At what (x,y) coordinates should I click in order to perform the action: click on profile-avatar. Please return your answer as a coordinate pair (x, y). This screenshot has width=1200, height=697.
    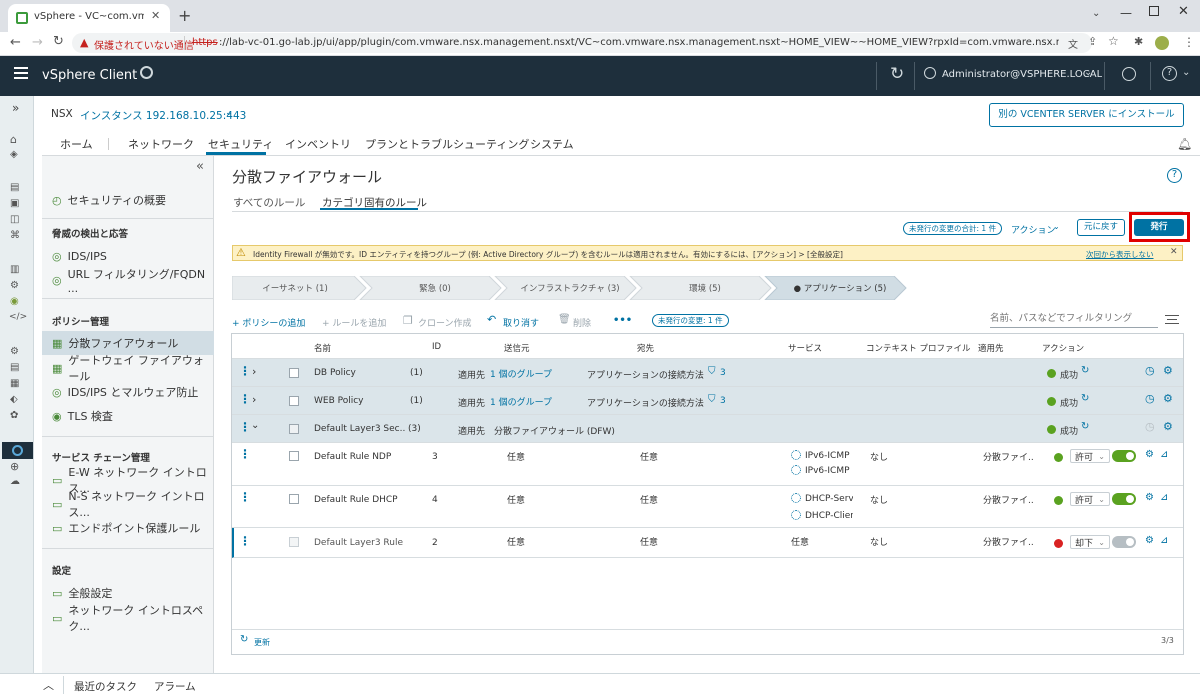
    Looking at the image, I should click on (1162, 43).